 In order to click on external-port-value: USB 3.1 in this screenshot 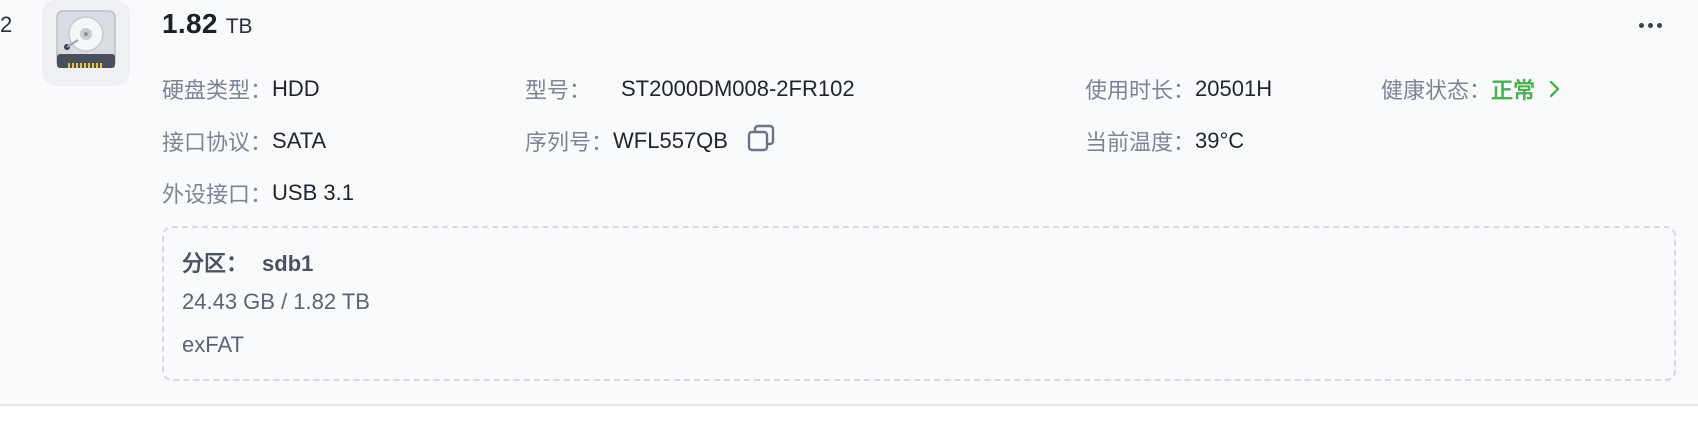, I will do `click(313, 192)`.